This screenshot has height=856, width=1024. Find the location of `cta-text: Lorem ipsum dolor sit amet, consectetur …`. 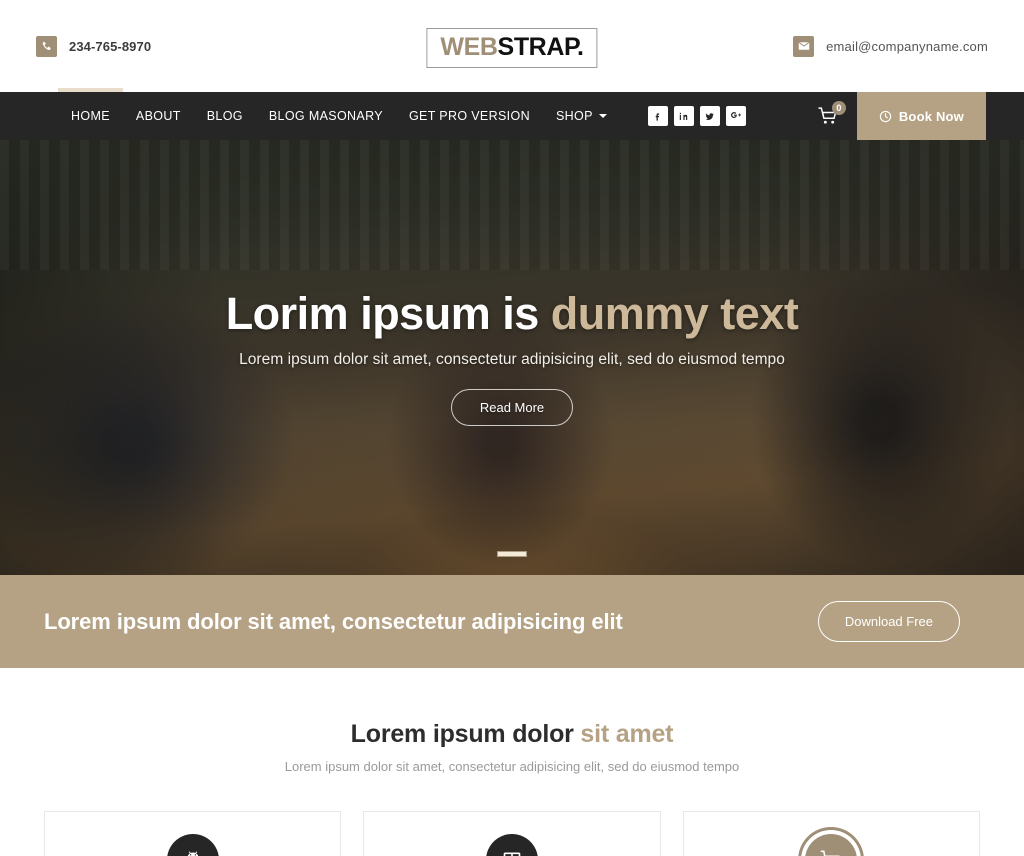

cta-text: Lorem ipsum dolor sit amet, consectetur … is located at coordinates (333, 621).